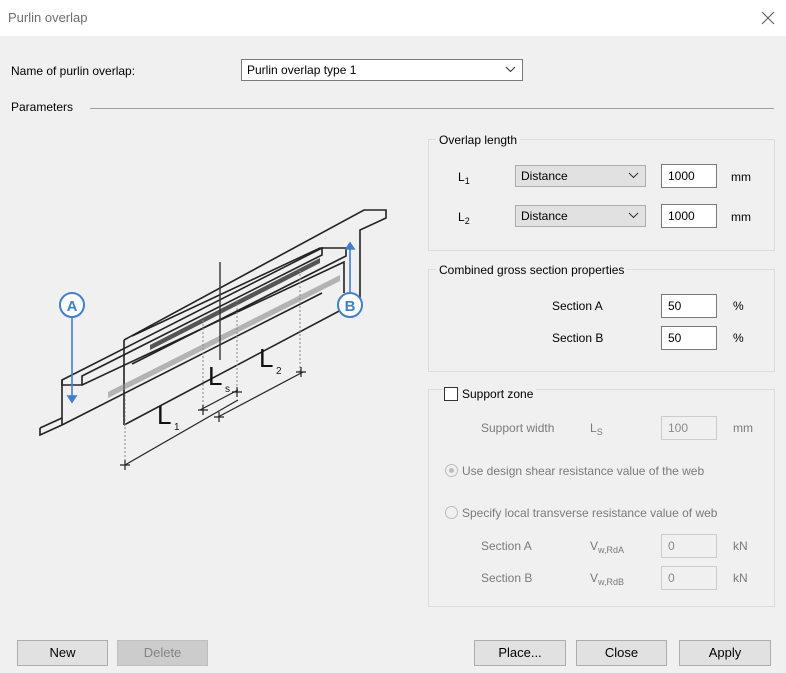  I want to click on dim-l1-label: L, so click(164, 415).